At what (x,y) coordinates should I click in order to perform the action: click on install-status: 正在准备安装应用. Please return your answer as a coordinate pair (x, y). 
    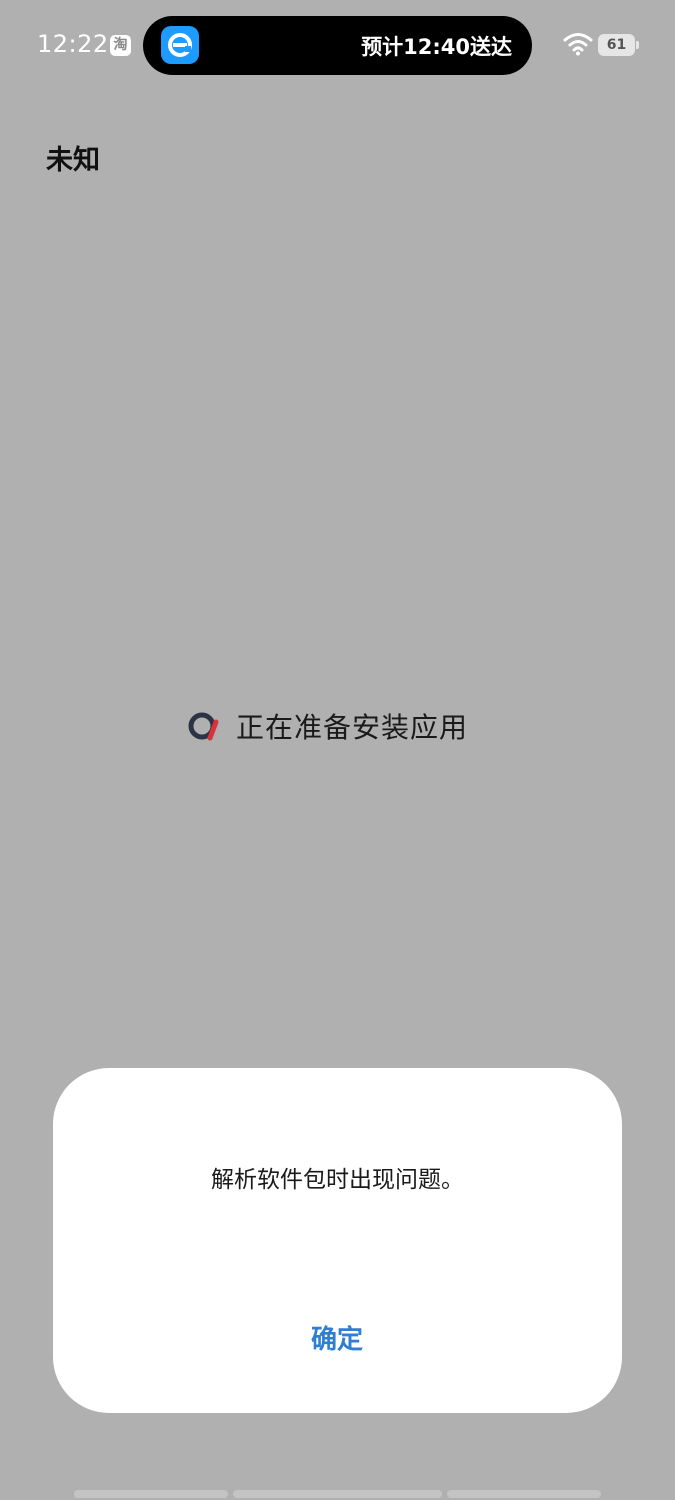
    Looking at the image, I should click on (327, 726).